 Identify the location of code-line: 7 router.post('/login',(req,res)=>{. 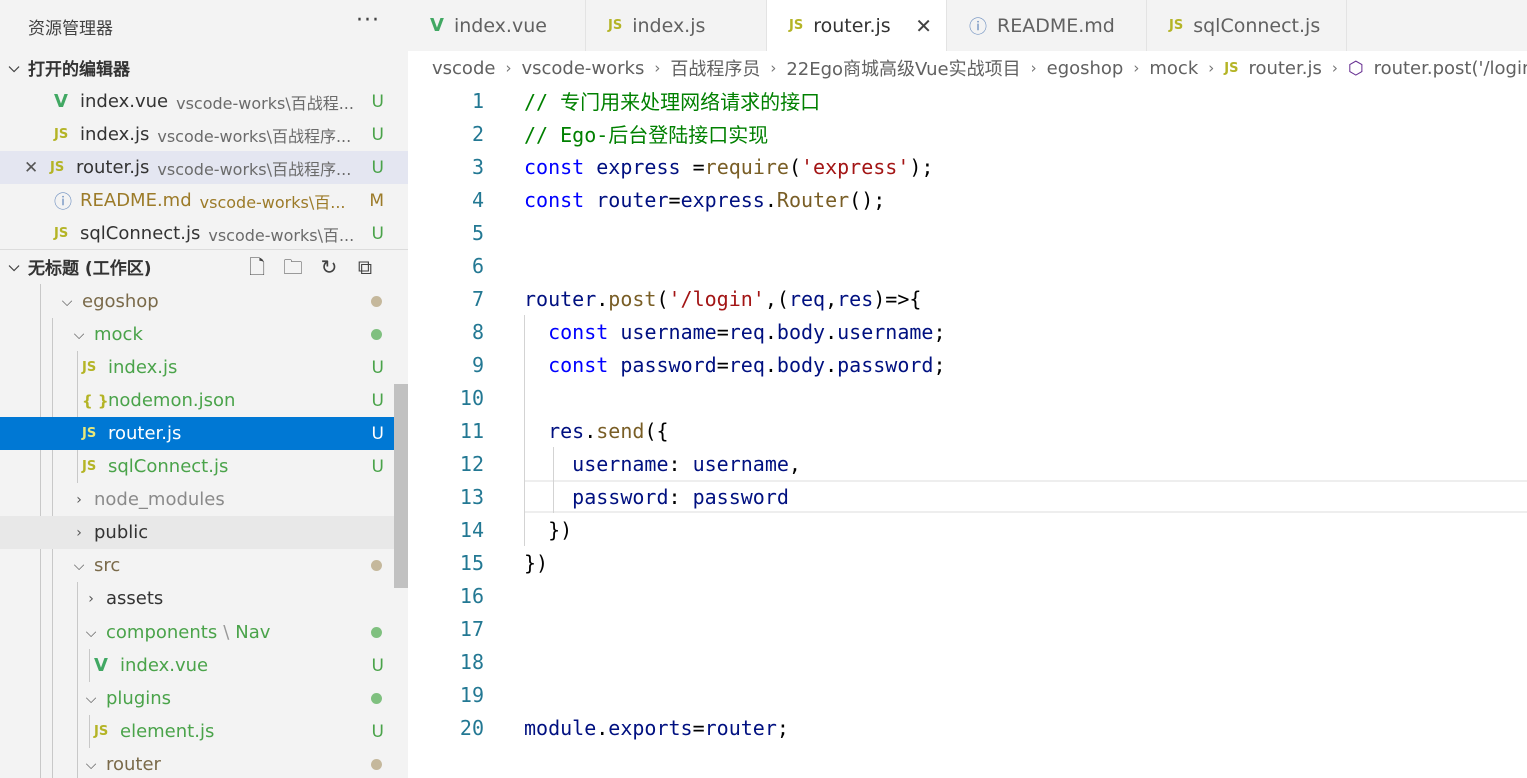
(967, 298).